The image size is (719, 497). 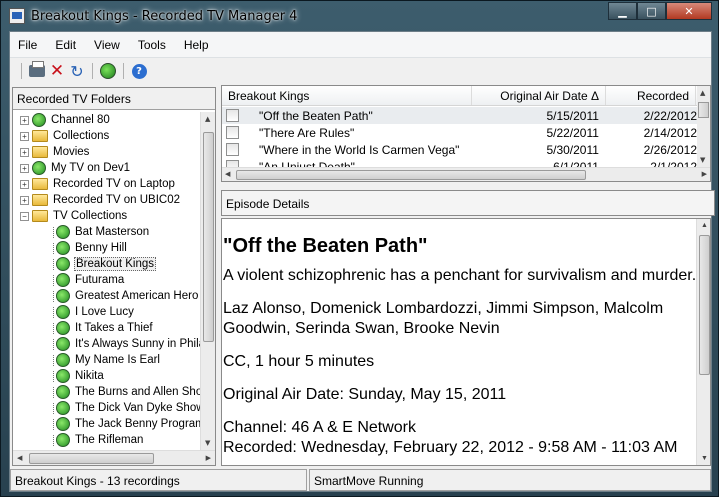 What do you see at coordinates (106, 296) in the screenshot?
I see `tree-item: Greatest American Hero` at bounding box center [106, 296].